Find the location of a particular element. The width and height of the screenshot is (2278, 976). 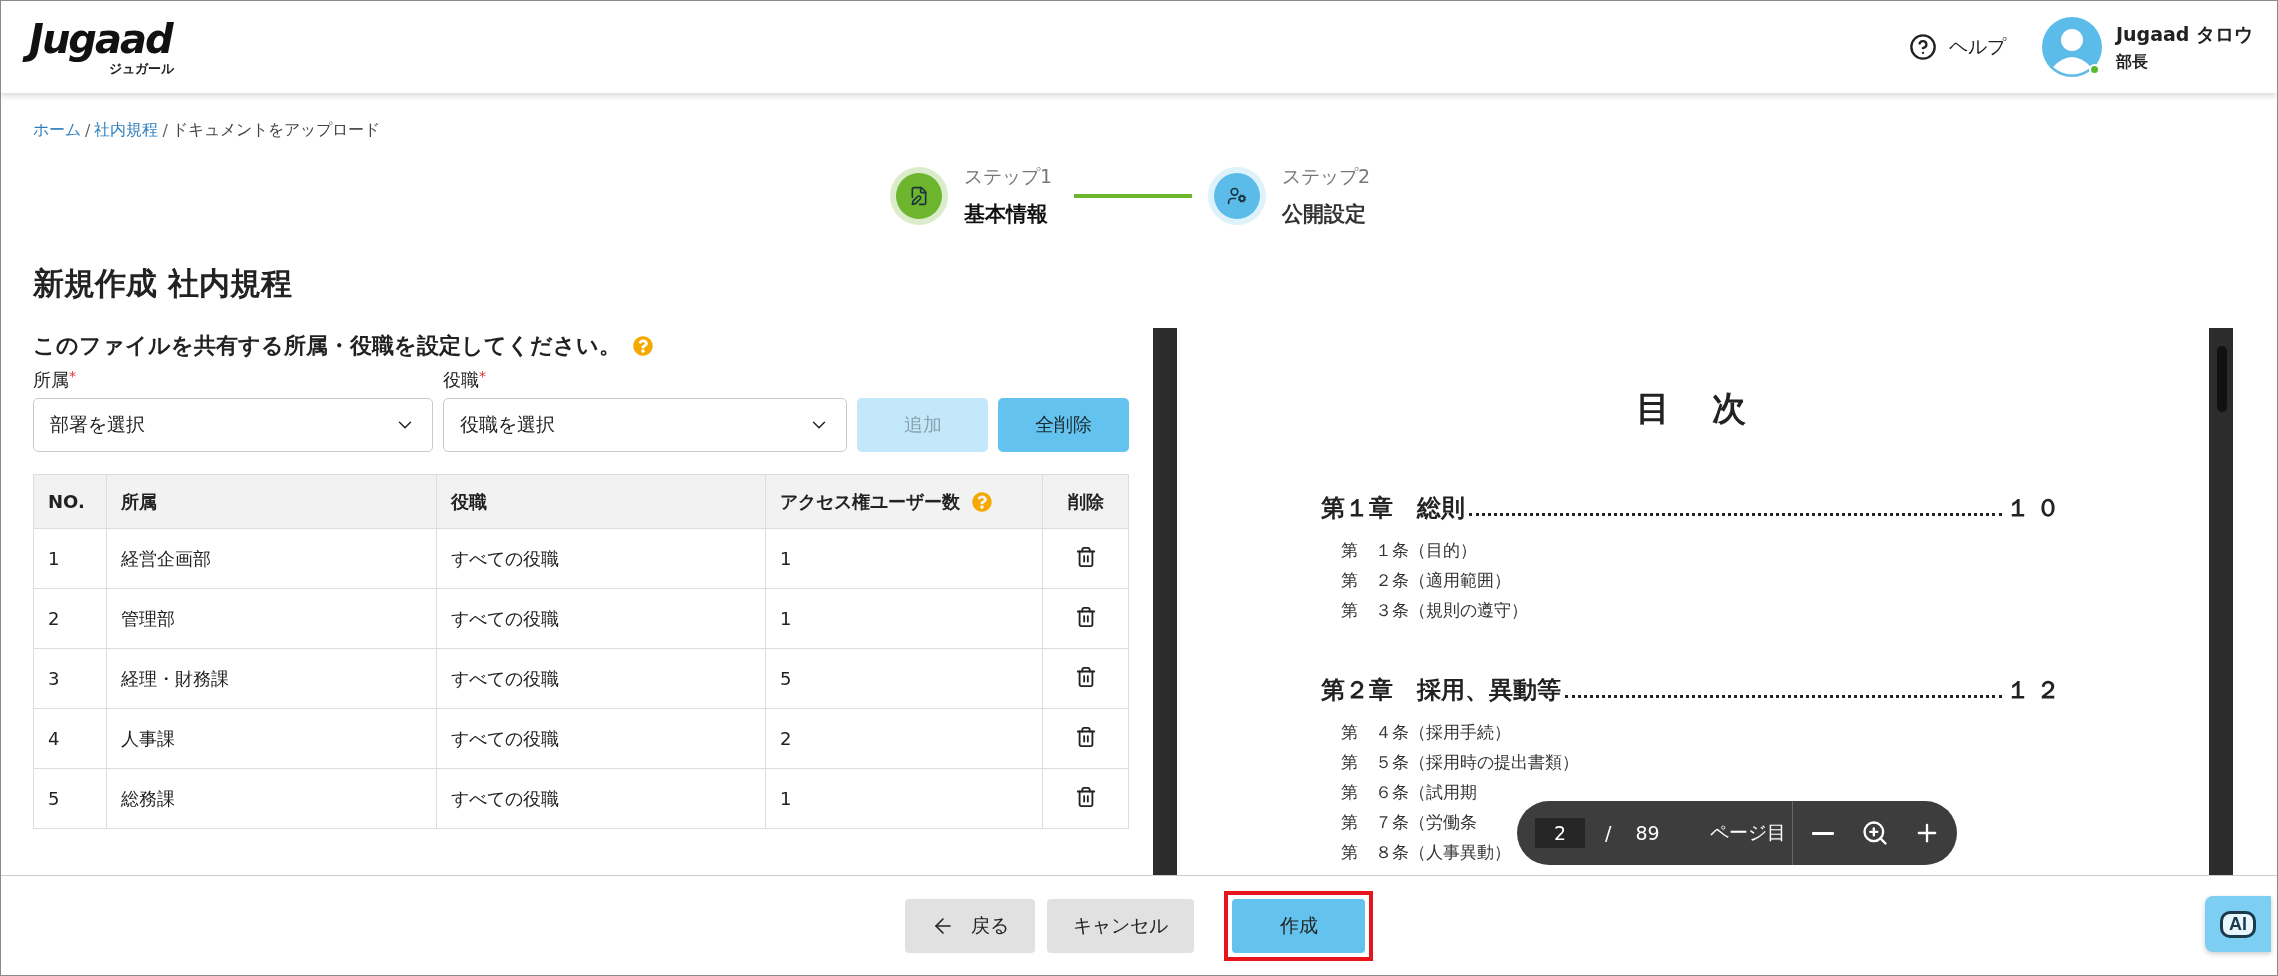

column-header: アクセス権ユーザー数 is located at coordinates (870, 501).